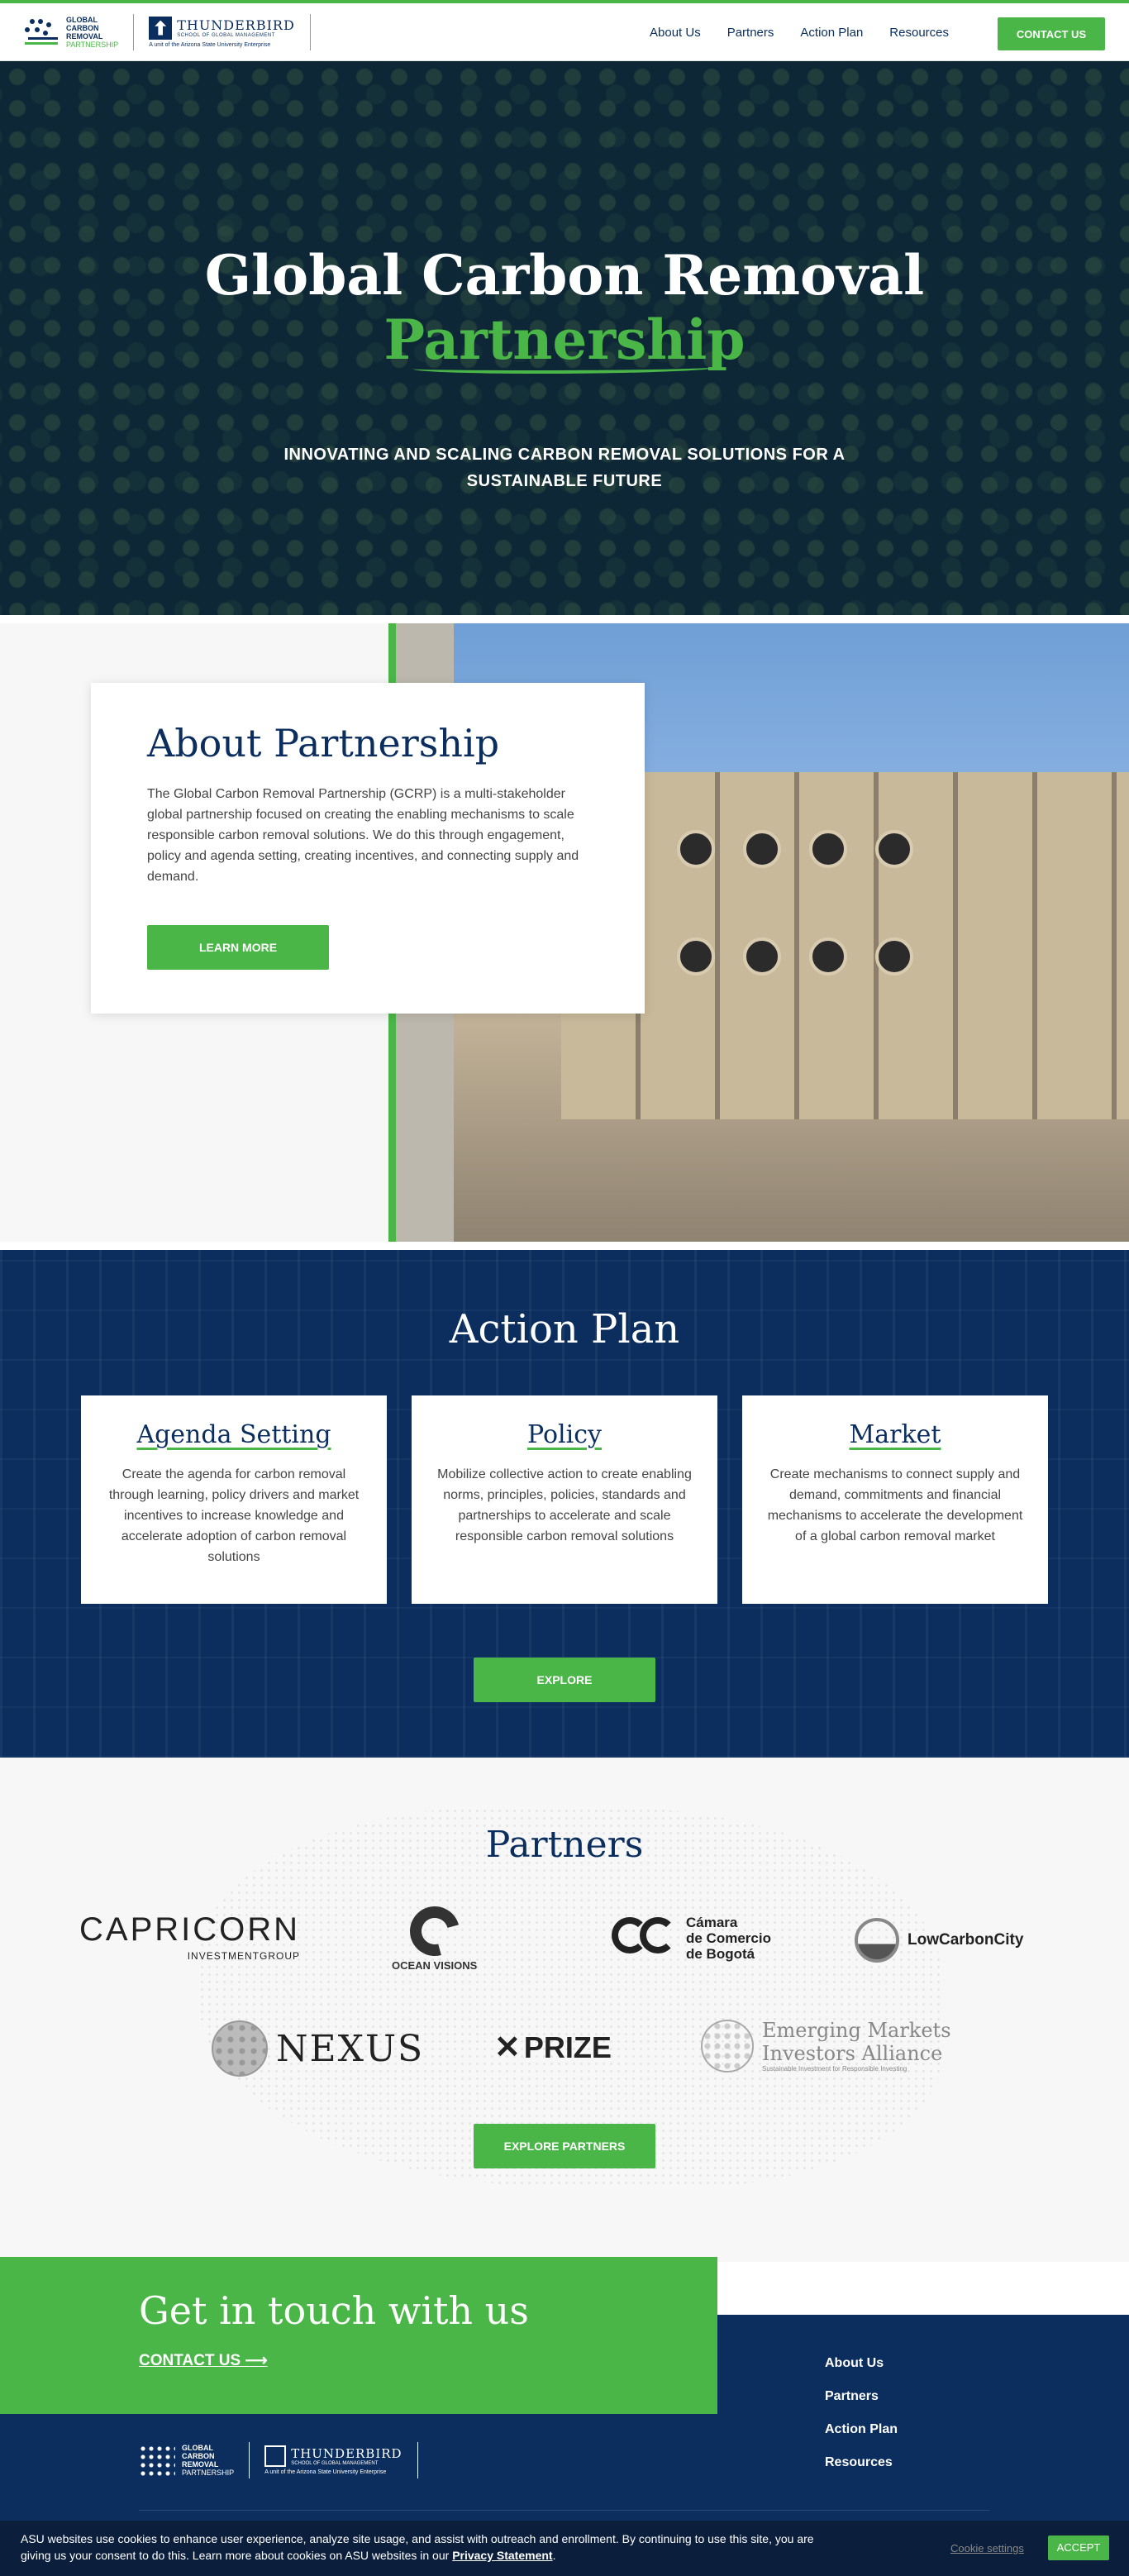 The width and height of the screenshot is (1129, 2576). I want to click on footer-link-partners: Partners, so click(861, 2396).